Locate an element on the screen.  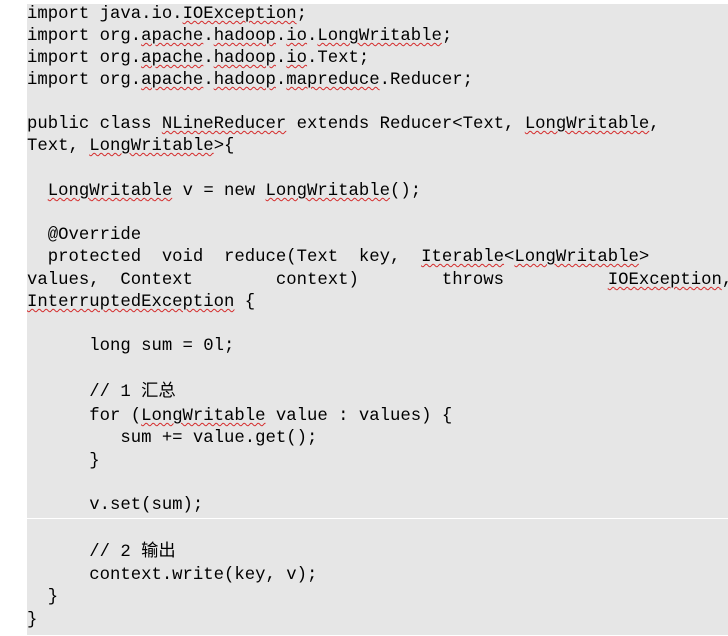
page-corner-mark is located at coordinates (13, 2).